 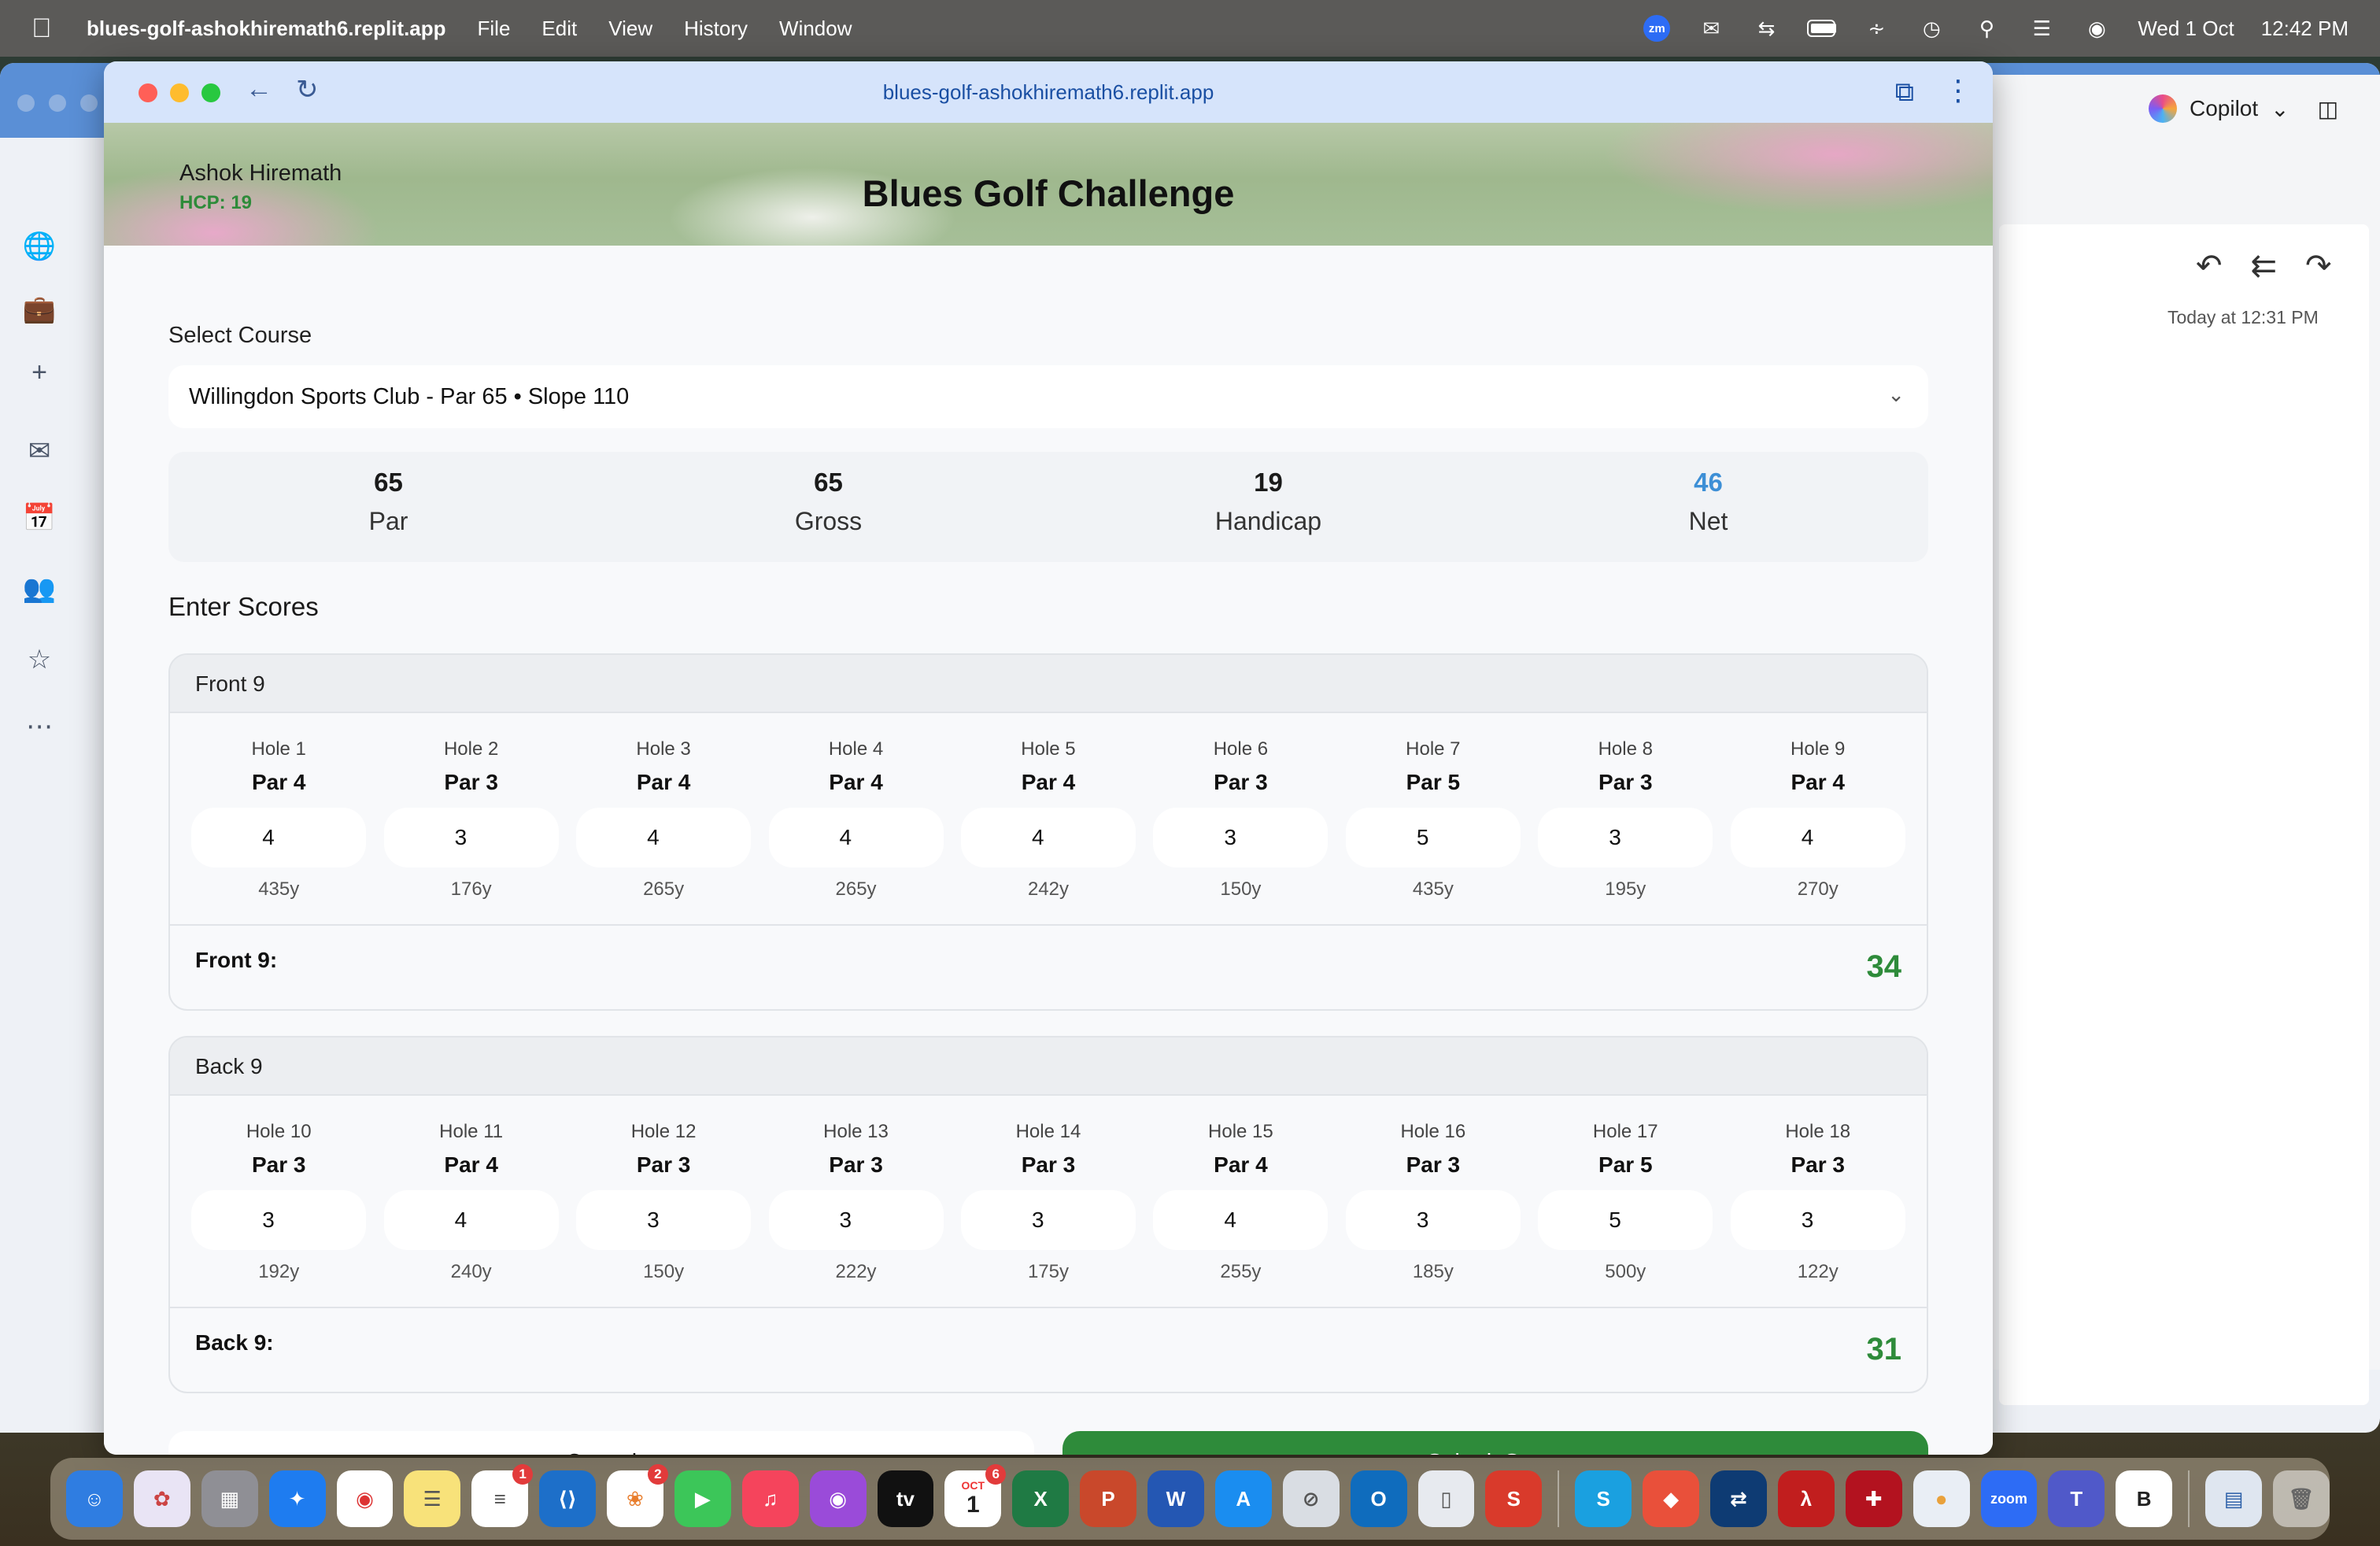 What do you see at coordinates (567, 1498) in the screenshot?
I see `vscode-icon: ⟨⟩` at bounding box center [567, 1498].